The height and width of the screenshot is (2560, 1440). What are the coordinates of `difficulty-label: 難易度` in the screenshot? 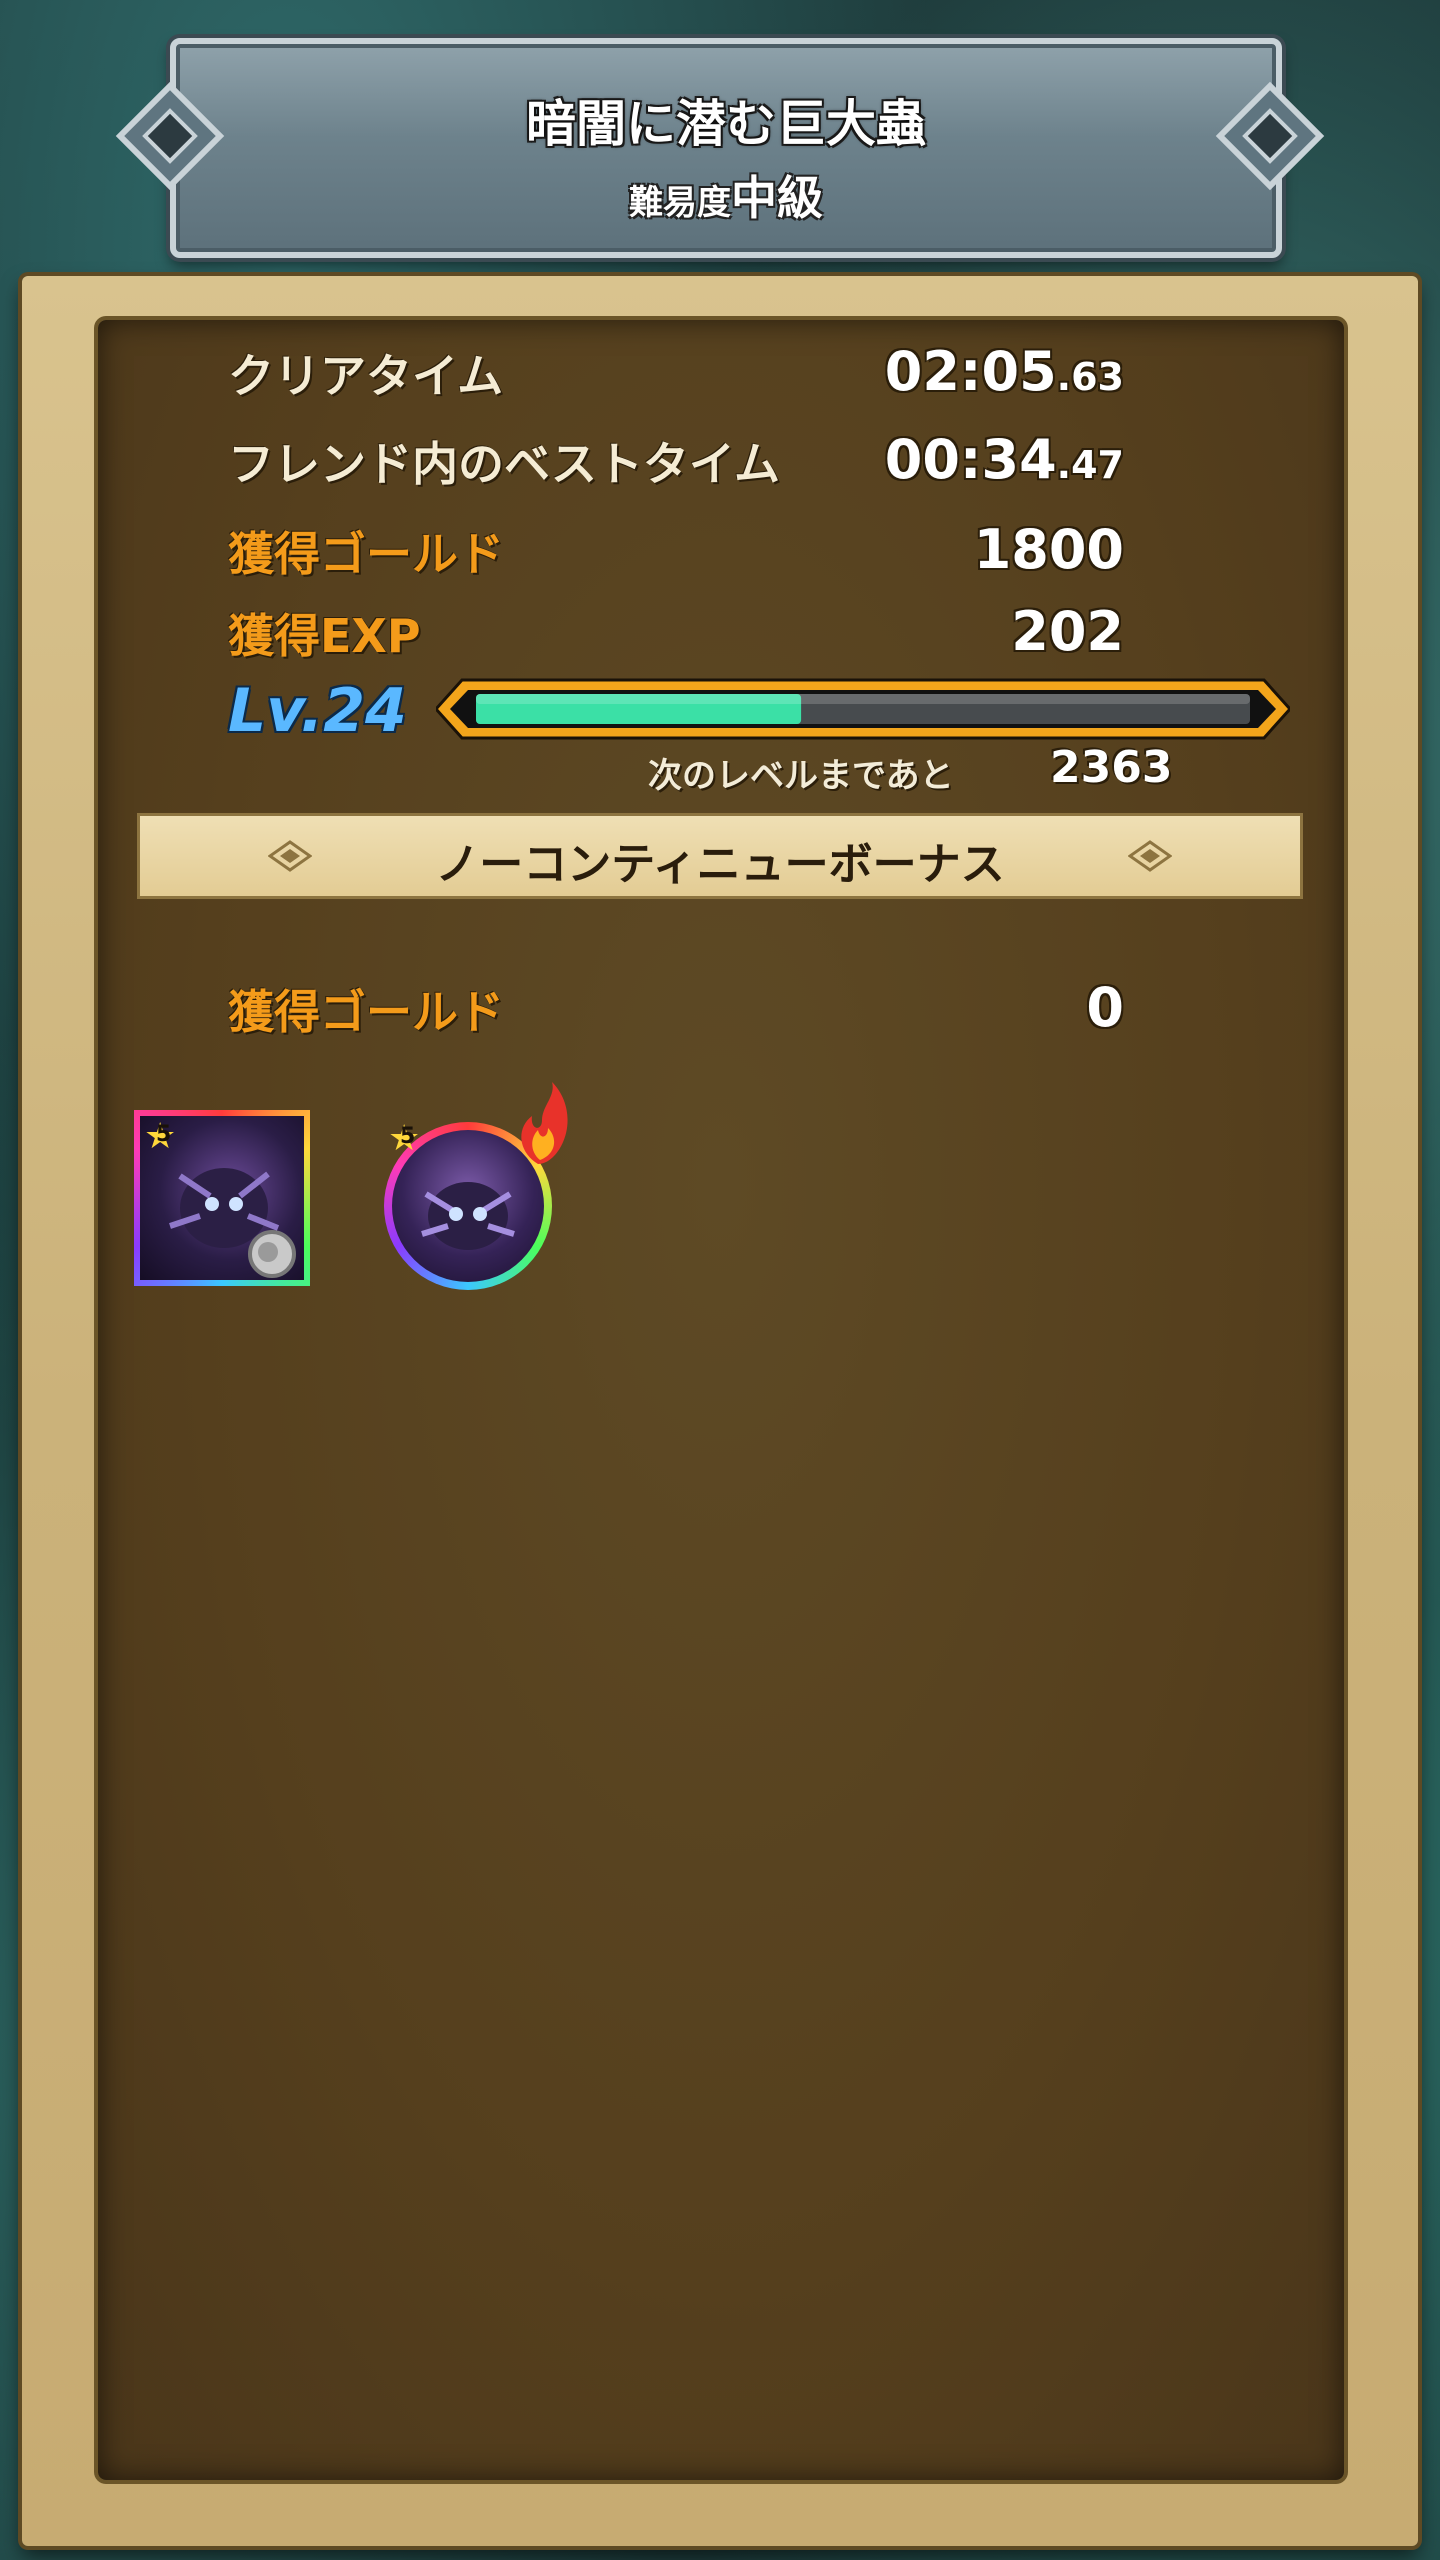 It's located at (680, 203).